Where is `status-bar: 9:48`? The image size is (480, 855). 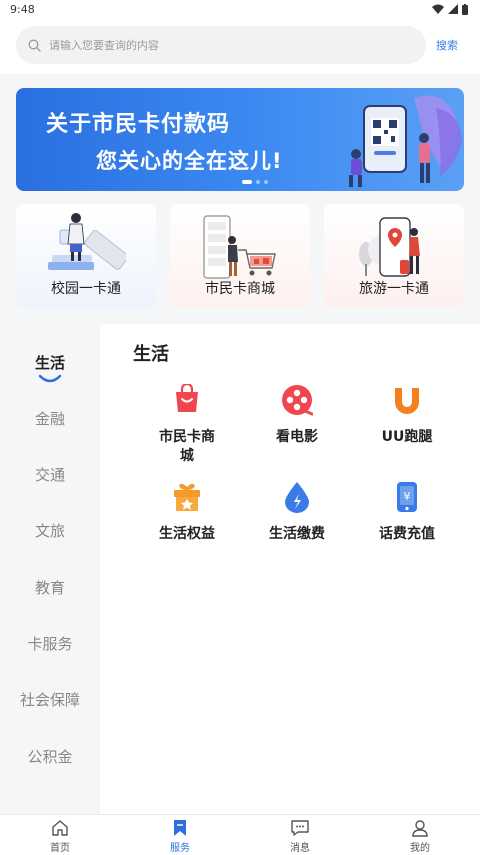
status-bar: 9:48 is located at coordinates (240, 9).